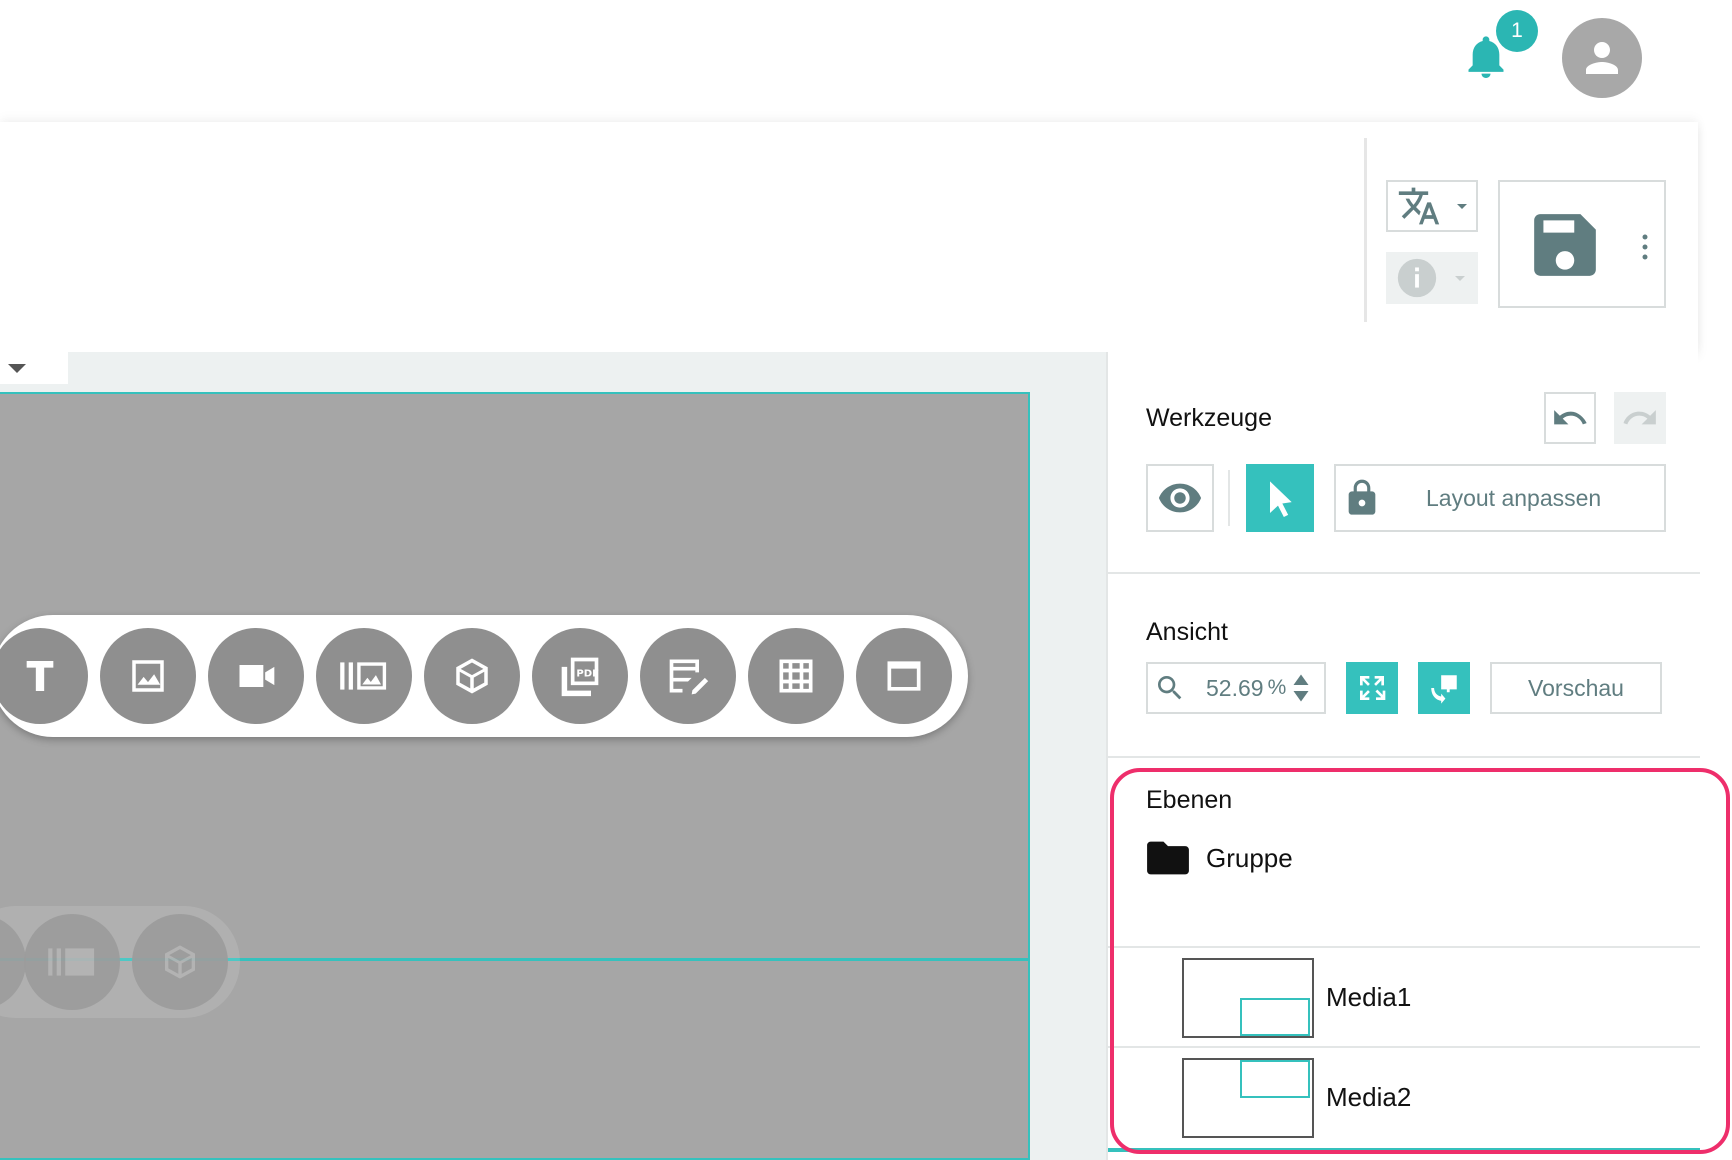 Image resolution: width=1732 pixels, height=1160 pixels. What do you see at coordinates (1565, 245) in the screenshot?
I see `floppy-disk-icon` at bounding box center [1565, 245].